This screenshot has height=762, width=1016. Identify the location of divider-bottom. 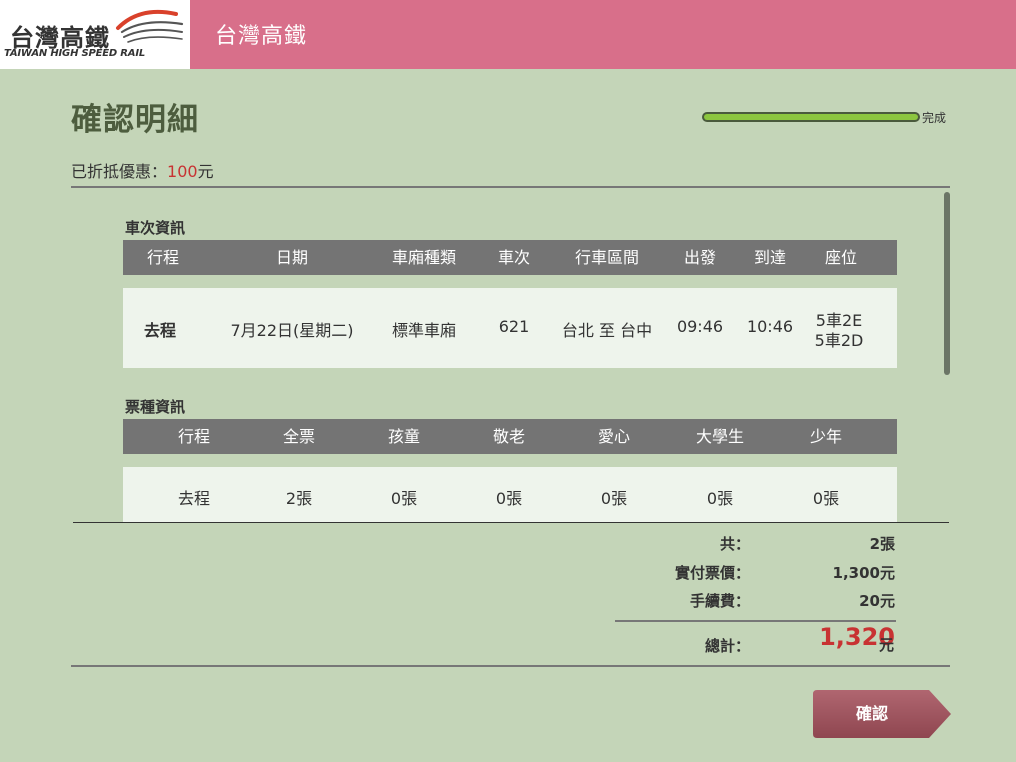
(510, 666).